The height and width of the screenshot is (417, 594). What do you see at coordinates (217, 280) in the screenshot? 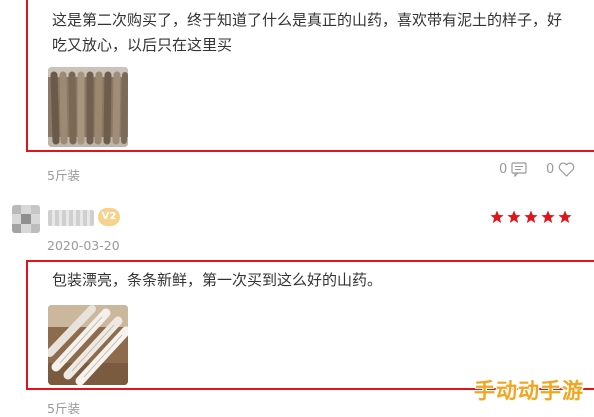
I see `review-2-text: 包装漂亮，条条新鲜，第一次买到这么好的山药。` at bounding box center [217, 280].